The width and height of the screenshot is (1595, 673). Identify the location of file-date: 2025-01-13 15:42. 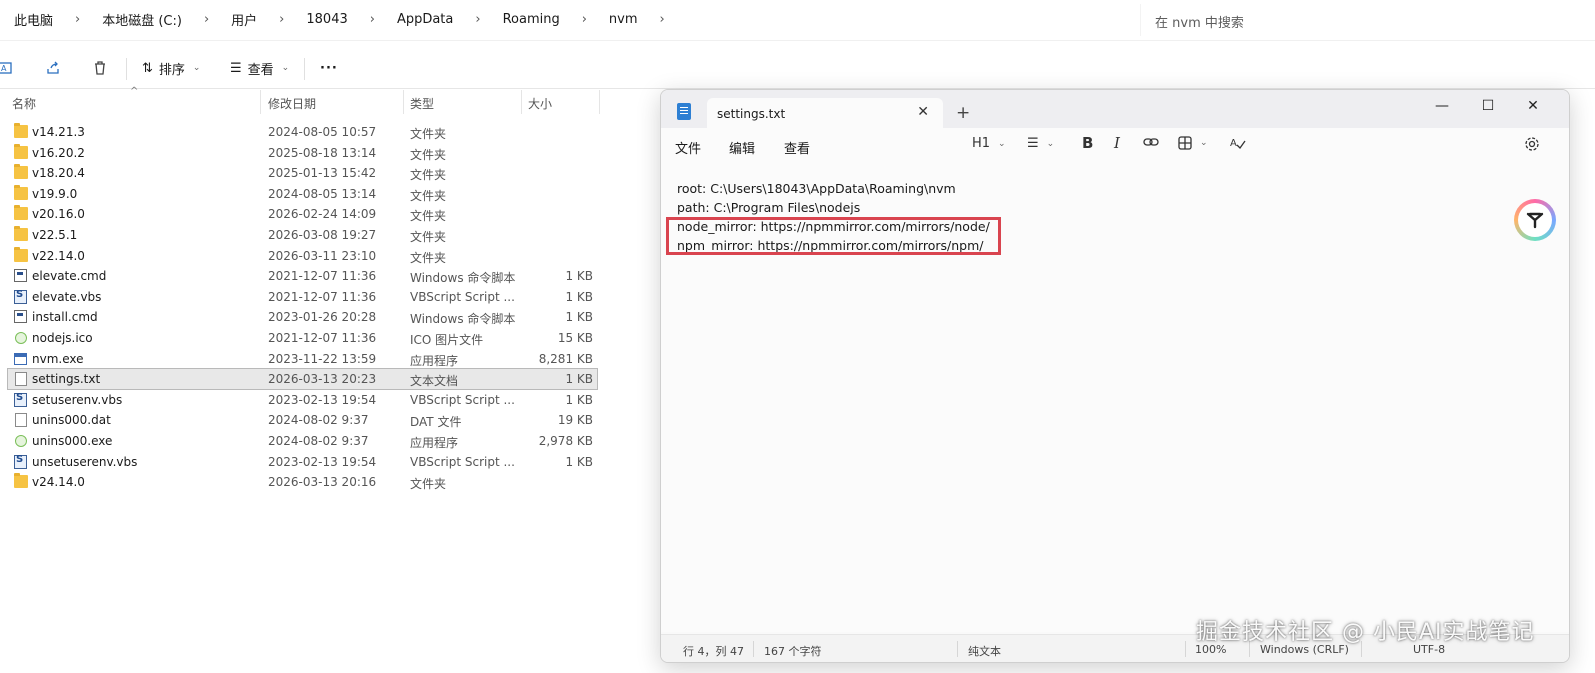
(322, 173).